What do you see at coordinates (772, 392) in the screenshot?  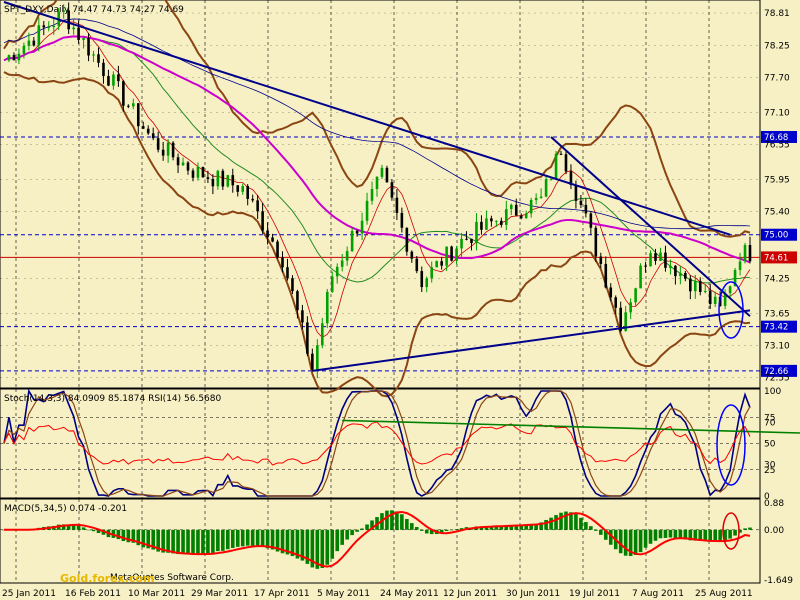 I see `stoch-tick-label: 100` at bounding box center [772, 392].